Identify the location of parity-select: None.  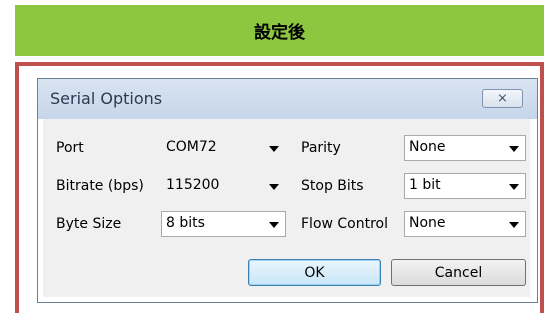
(465, 148).